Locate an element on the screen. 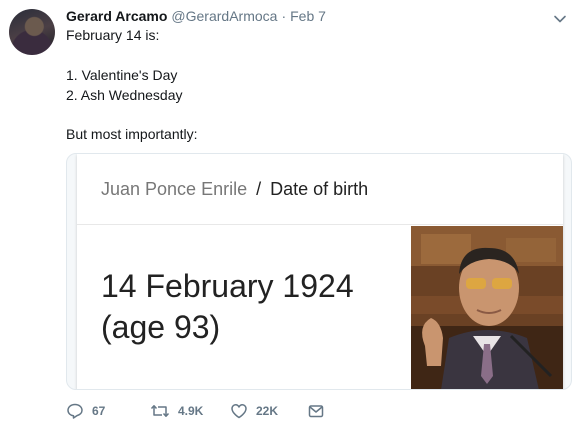 This screenshot has height=424, width=579. like-button: 22K is located at coordinates (265, 411).